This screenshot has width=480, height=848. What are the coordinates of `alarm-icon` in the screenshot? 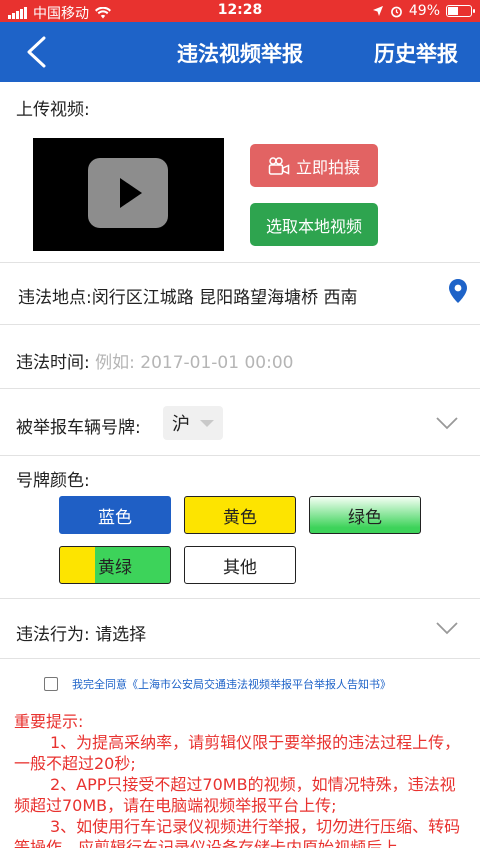 It's located at (396, 11).